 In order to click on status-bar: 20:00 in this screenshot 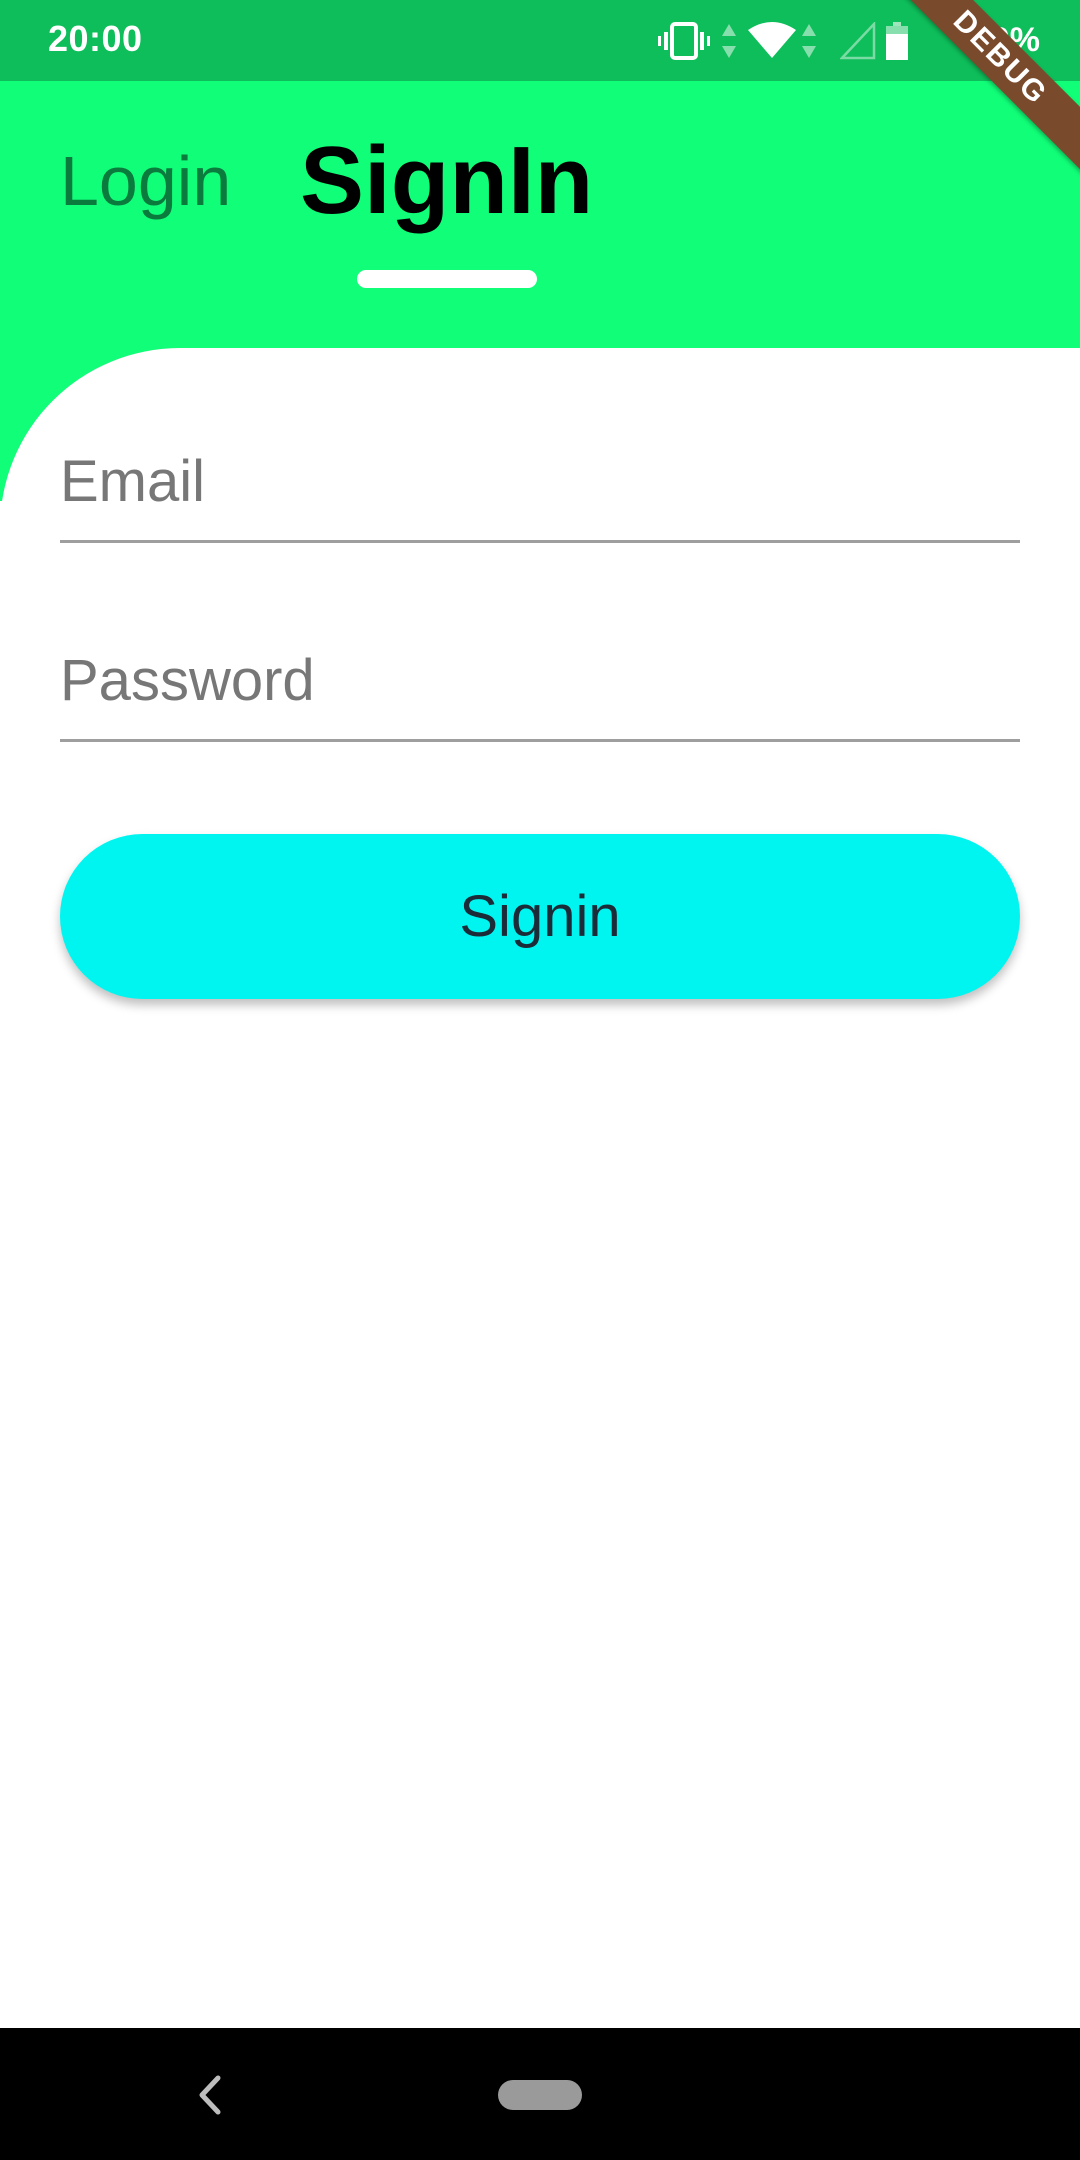, I will do `click(540, 40)`.